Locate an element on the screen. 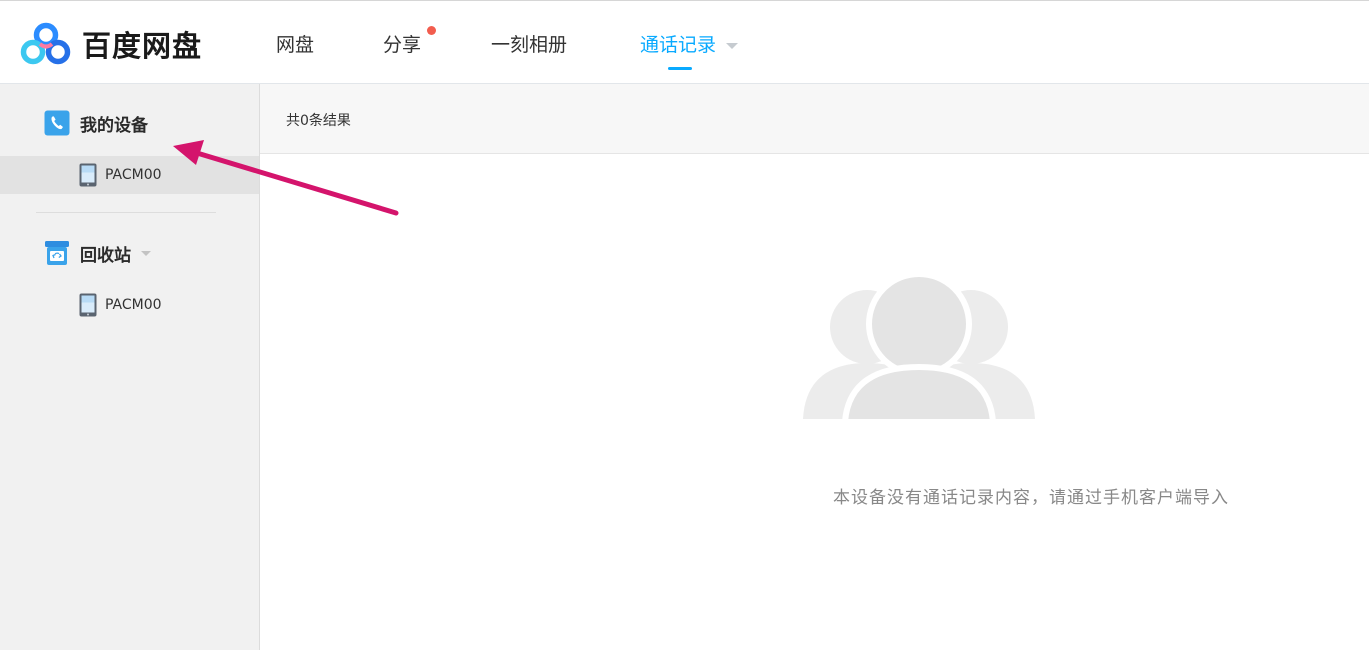 Image resolution: width=1369 pixels, height=650 pixels. sidebar-group-my-devices: 我的设备 is located at coordinates (96, 123).